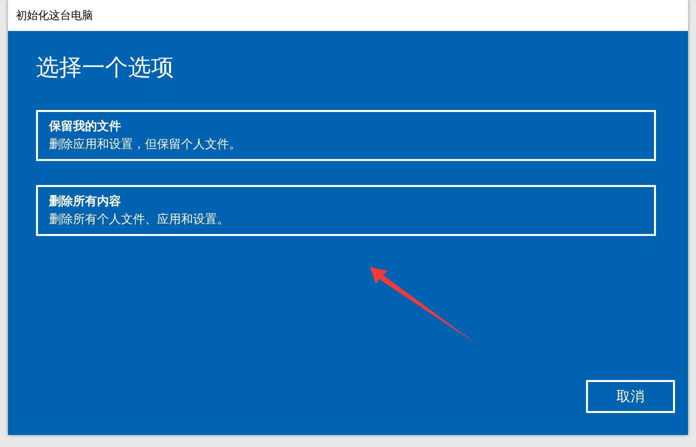 Image resolution: width=696 pixels, height=447 pixels. Describe the element at coordinates (139, 219) in the screenshot. I see `option-description: 删除所有个人文件、应用和设置。` at that location.